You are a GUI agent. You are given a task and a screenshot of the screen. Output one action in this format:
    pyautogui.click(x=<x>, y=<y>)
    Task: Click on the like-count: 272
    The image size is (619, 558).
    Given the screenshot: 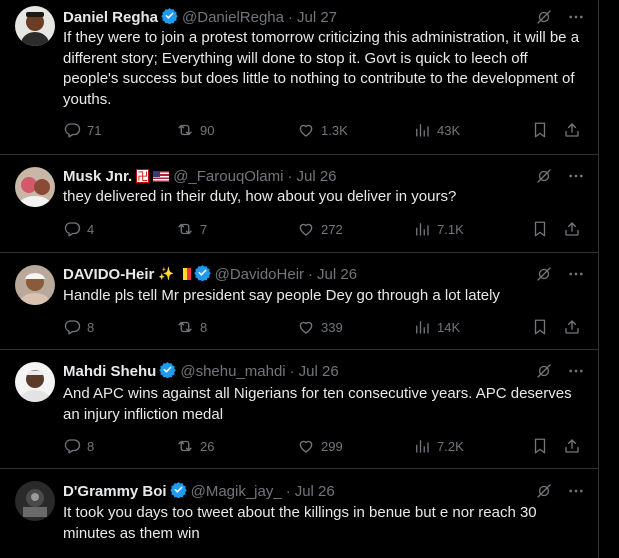 What is the action you would take?
    pyautogui.click(x=332, y=229)
    